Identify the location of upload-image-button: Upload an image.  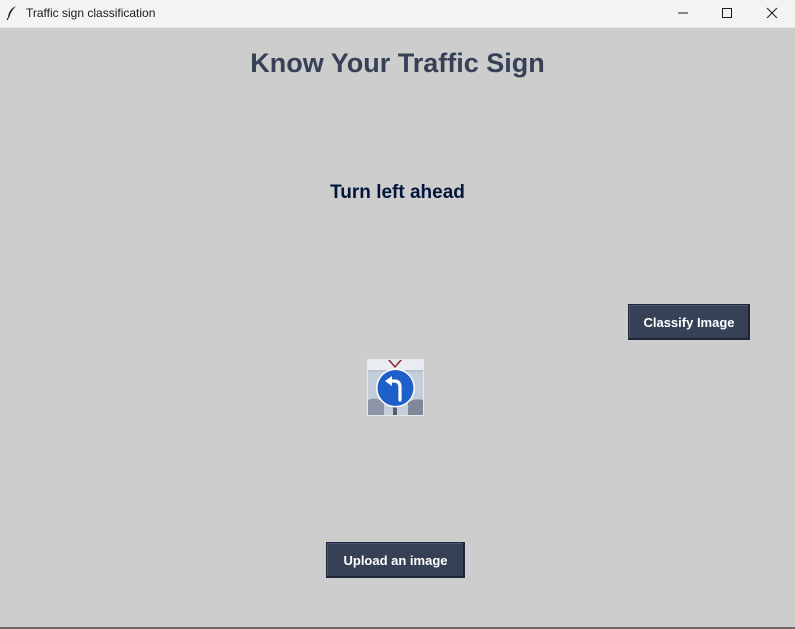
(395, 560).